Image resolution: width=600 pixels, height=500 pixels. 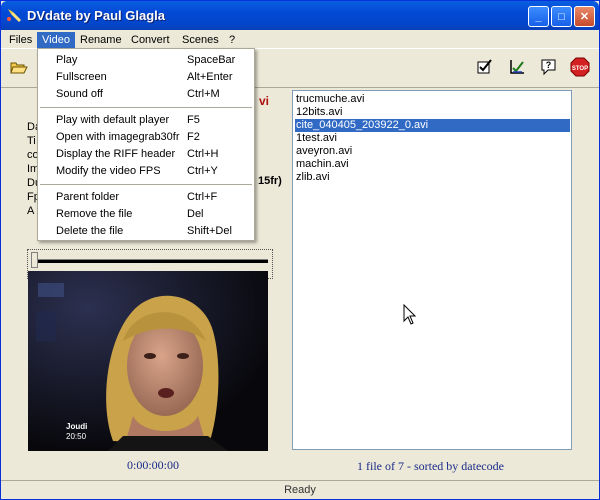 I want to click on menu-rename: Rename, so click(x=101, y=40).